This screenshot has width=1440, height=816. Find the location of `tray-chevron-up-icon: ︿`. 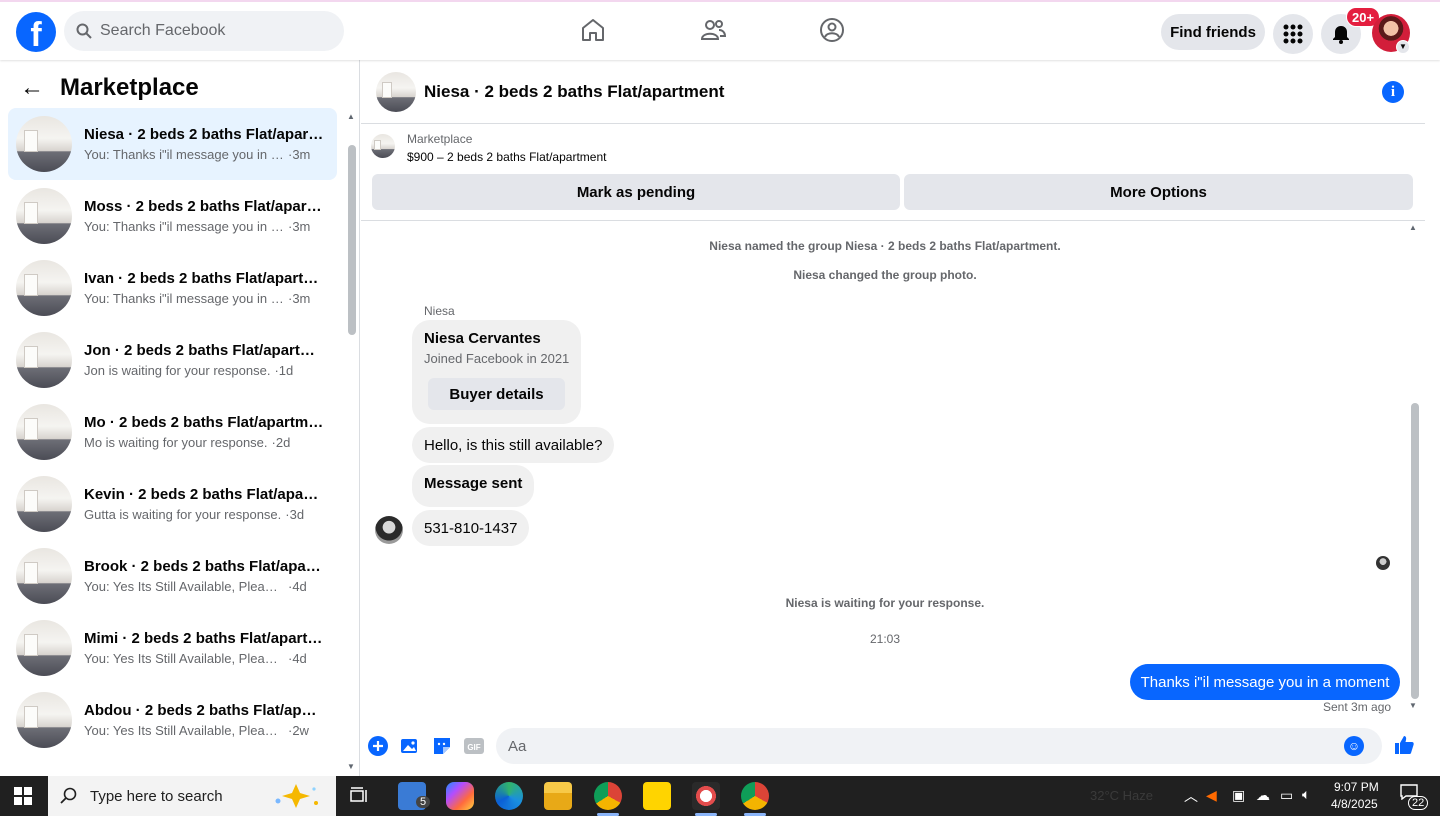

tray-chevron-up-icon: ︿ is located at coordinates (1191, 796).